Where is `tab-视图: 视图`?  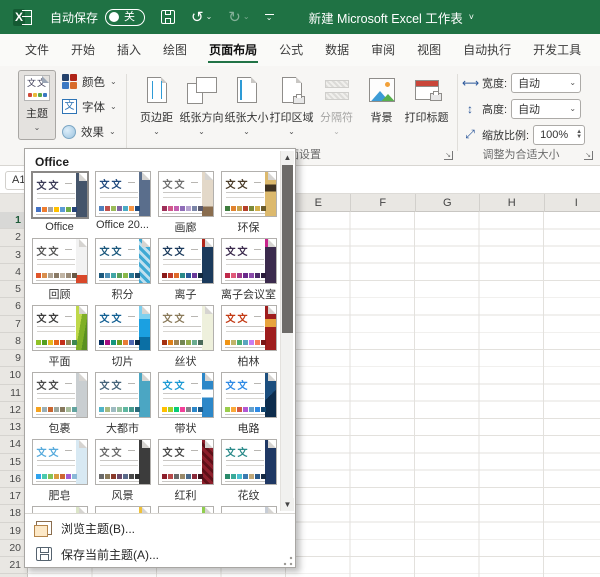
tab-视图: 视图 is located at coordinates (429, 50).